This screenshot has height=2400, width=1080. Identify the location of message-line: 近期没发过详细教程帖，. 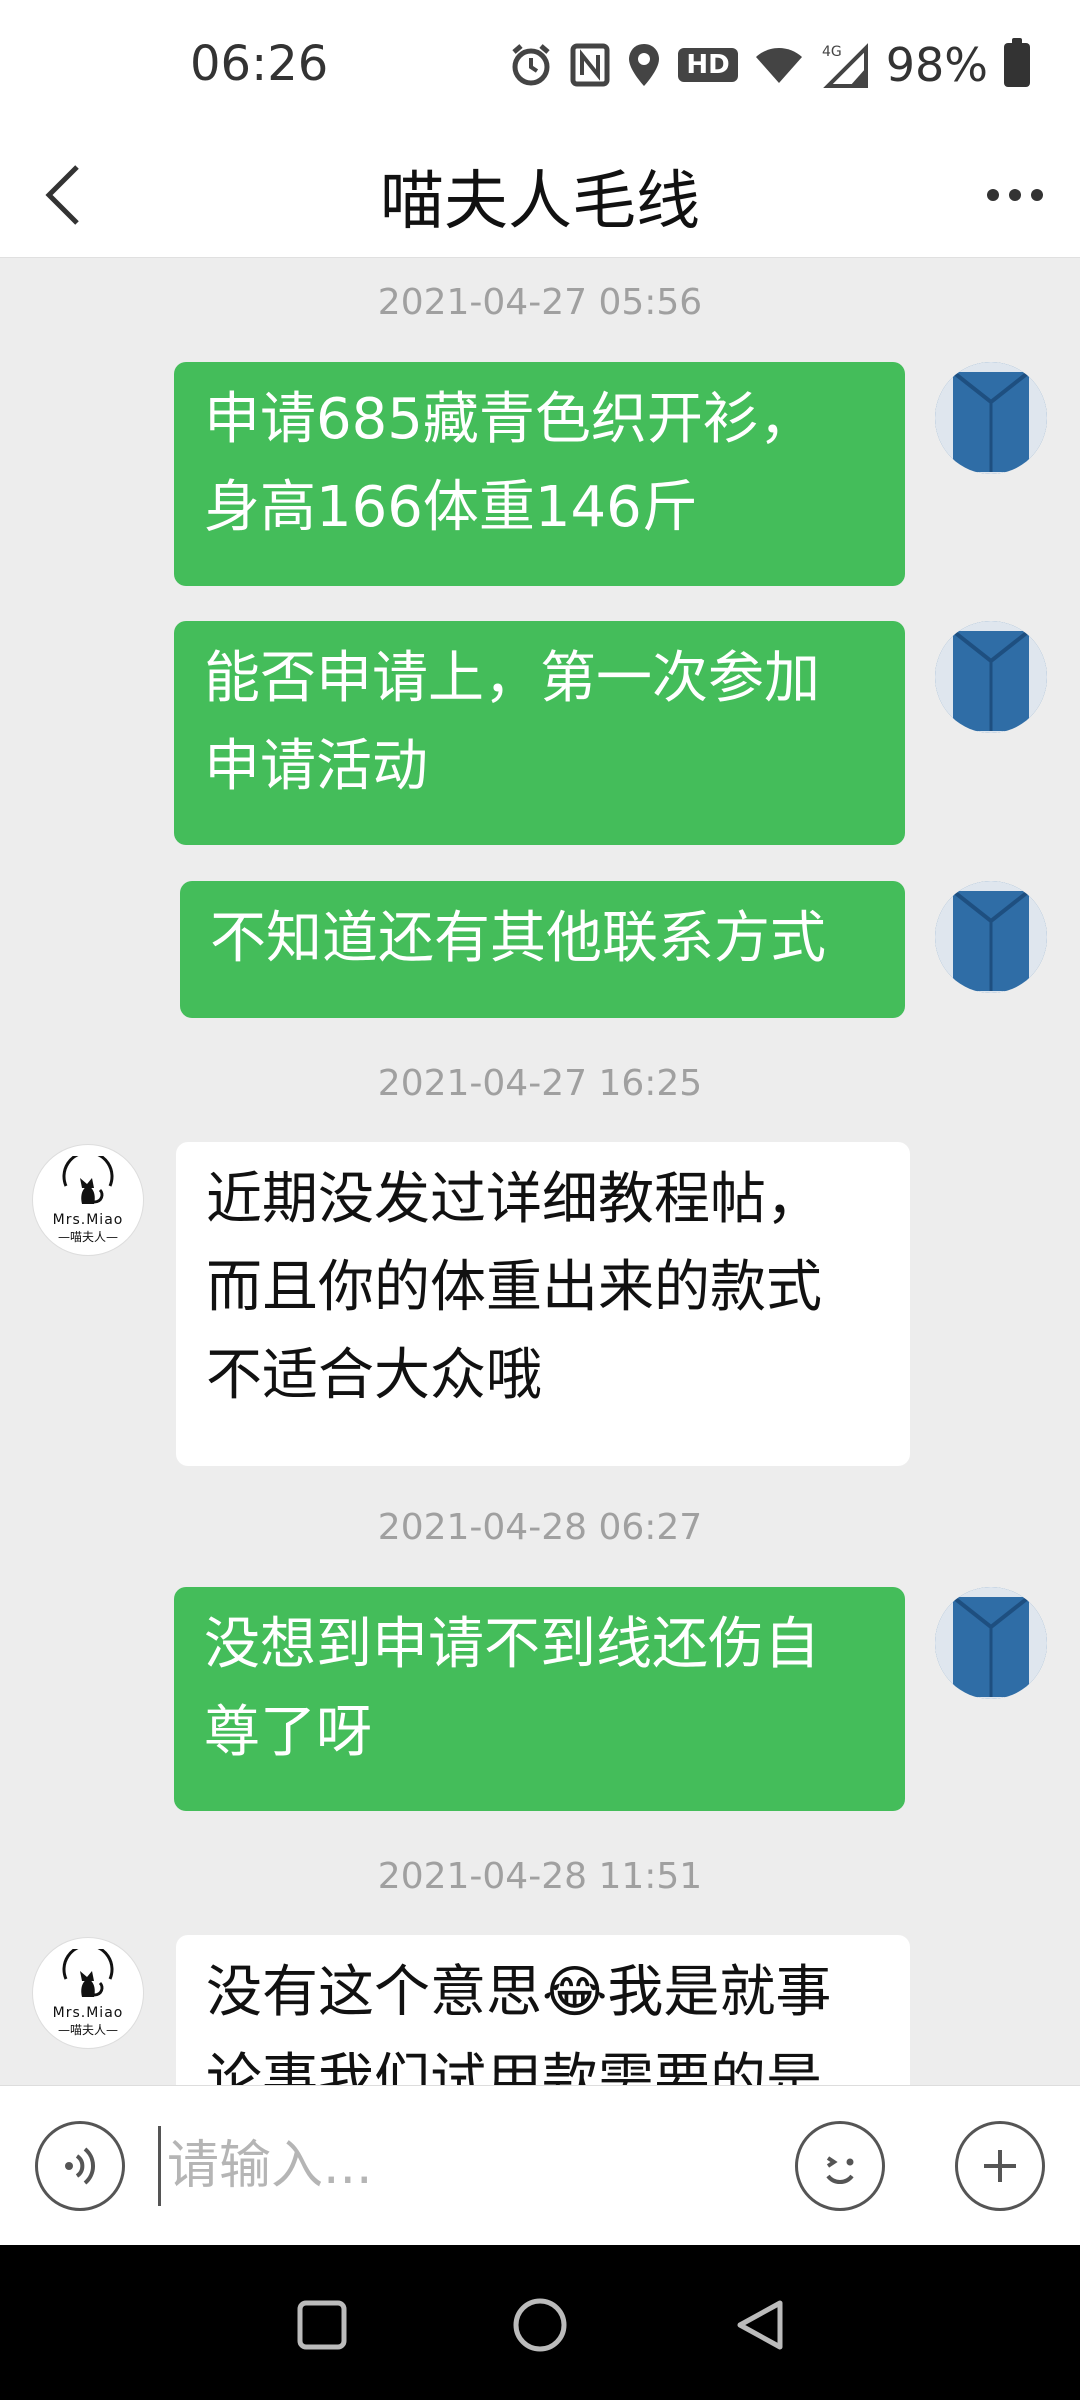
(514, 1199).